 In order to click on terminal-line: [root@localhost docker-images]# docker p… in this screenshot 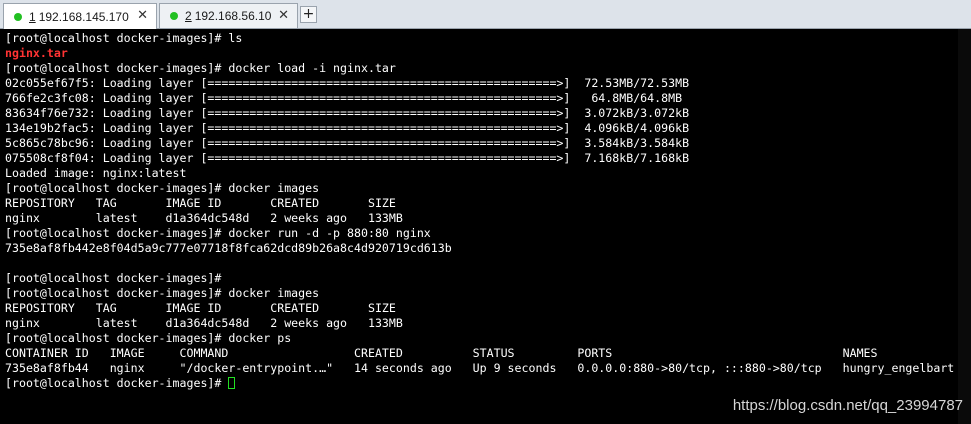, I will do `click(148, 338)`.